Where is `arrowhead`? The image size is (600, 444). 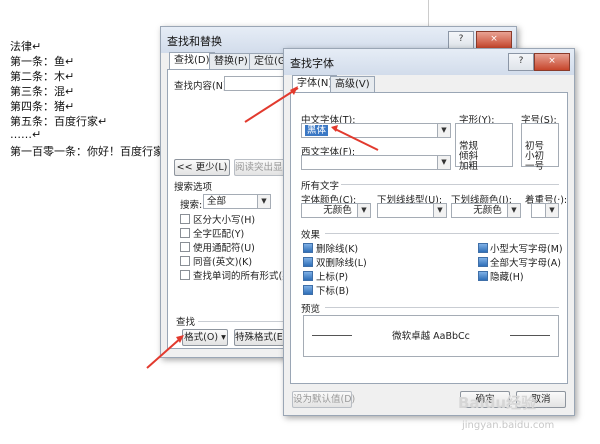 arrowhead is located at coordinates (294, 90).